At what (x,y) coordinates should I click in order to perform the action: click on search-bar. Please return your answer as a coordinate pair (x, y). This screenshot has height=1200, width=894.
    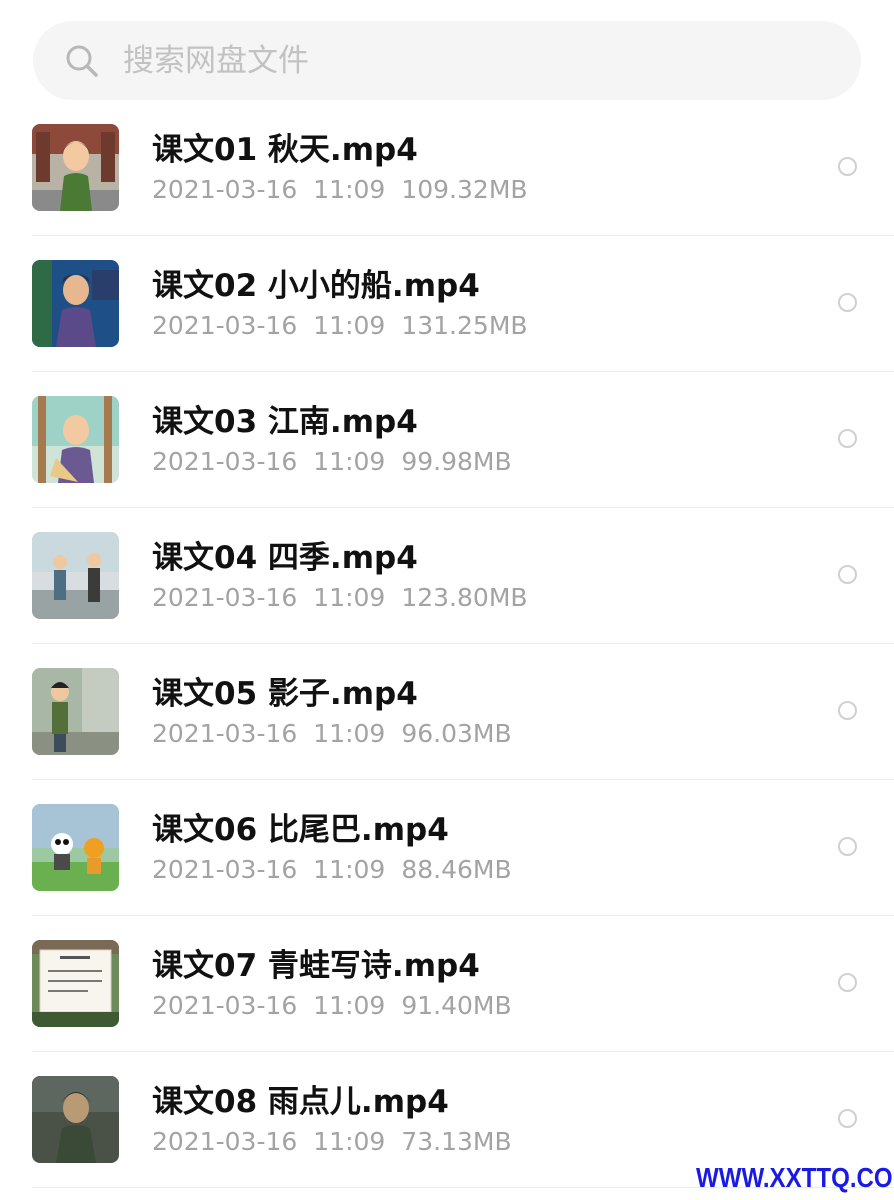
    Looking at the image, I should click on (447, 60).